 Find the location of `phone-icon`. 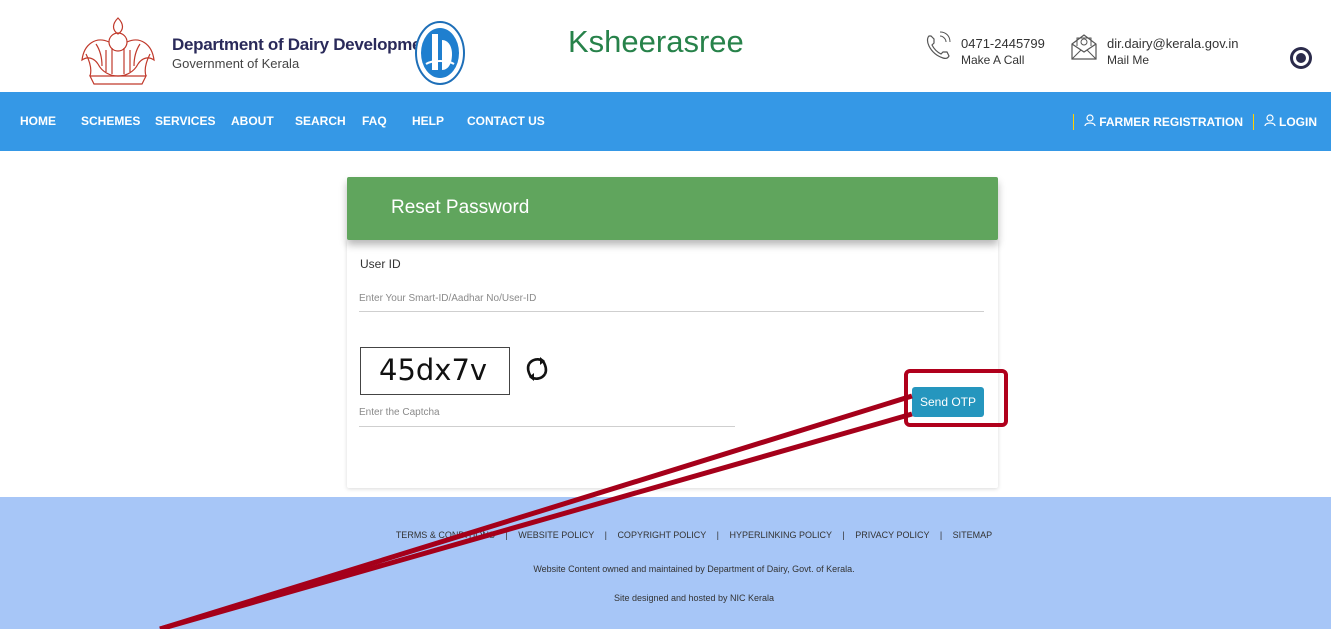

phone-icon is located at coordinates (938, 45).